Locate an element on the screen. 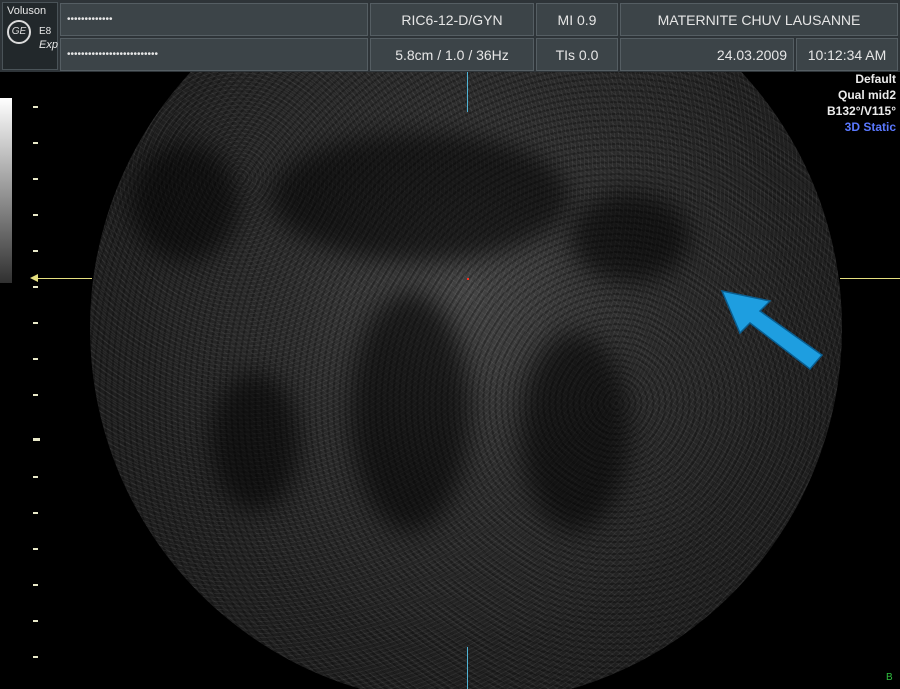  left-arrow-icon is located at coordinates (34, 278).